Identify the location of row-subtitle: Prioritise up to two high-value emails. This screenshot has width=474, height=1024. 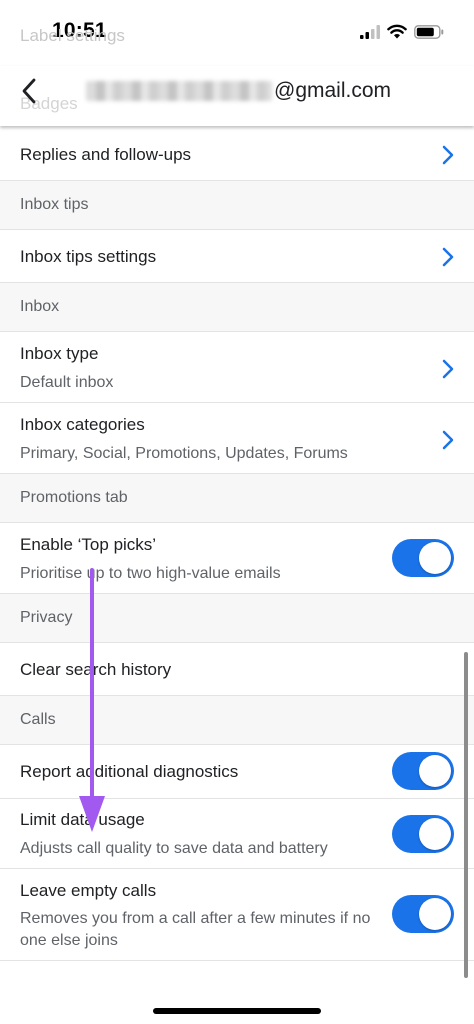
(150, 573).